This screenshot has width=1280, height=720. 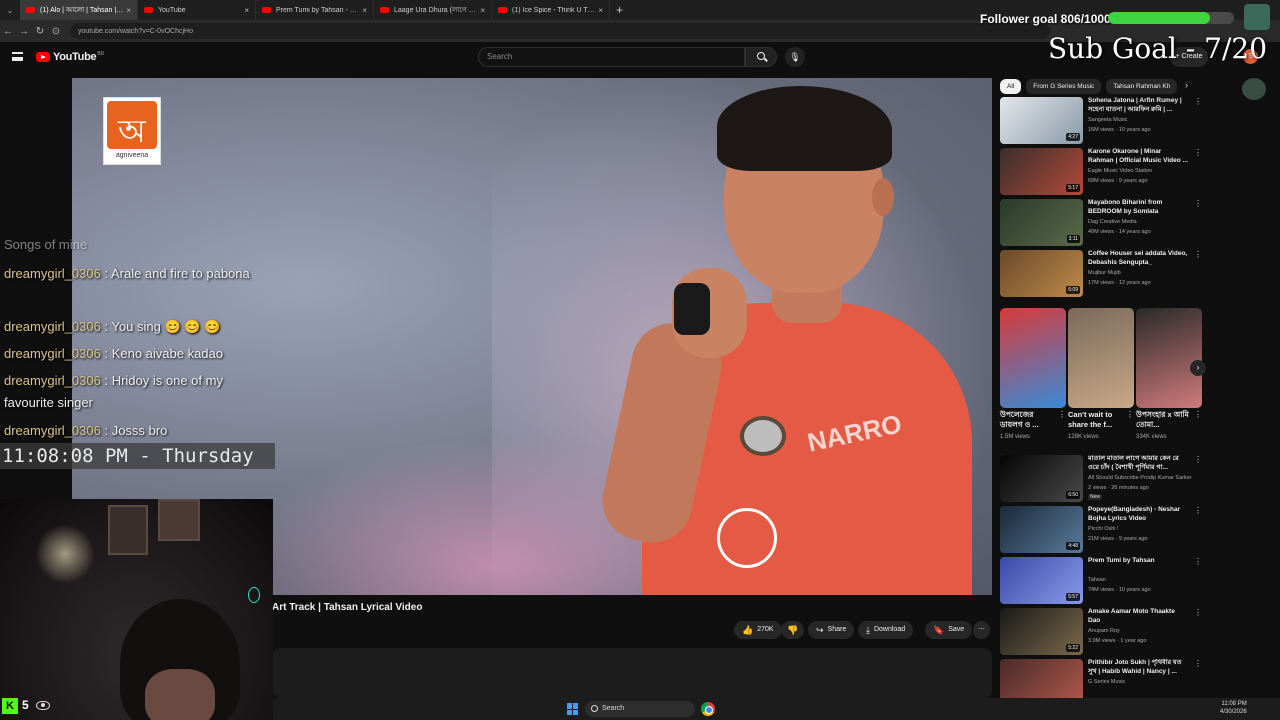 What do you see at coordinates (619, 10) in the screenshot?
I see `new-tab-button: +` at bounding box center [619, 10].